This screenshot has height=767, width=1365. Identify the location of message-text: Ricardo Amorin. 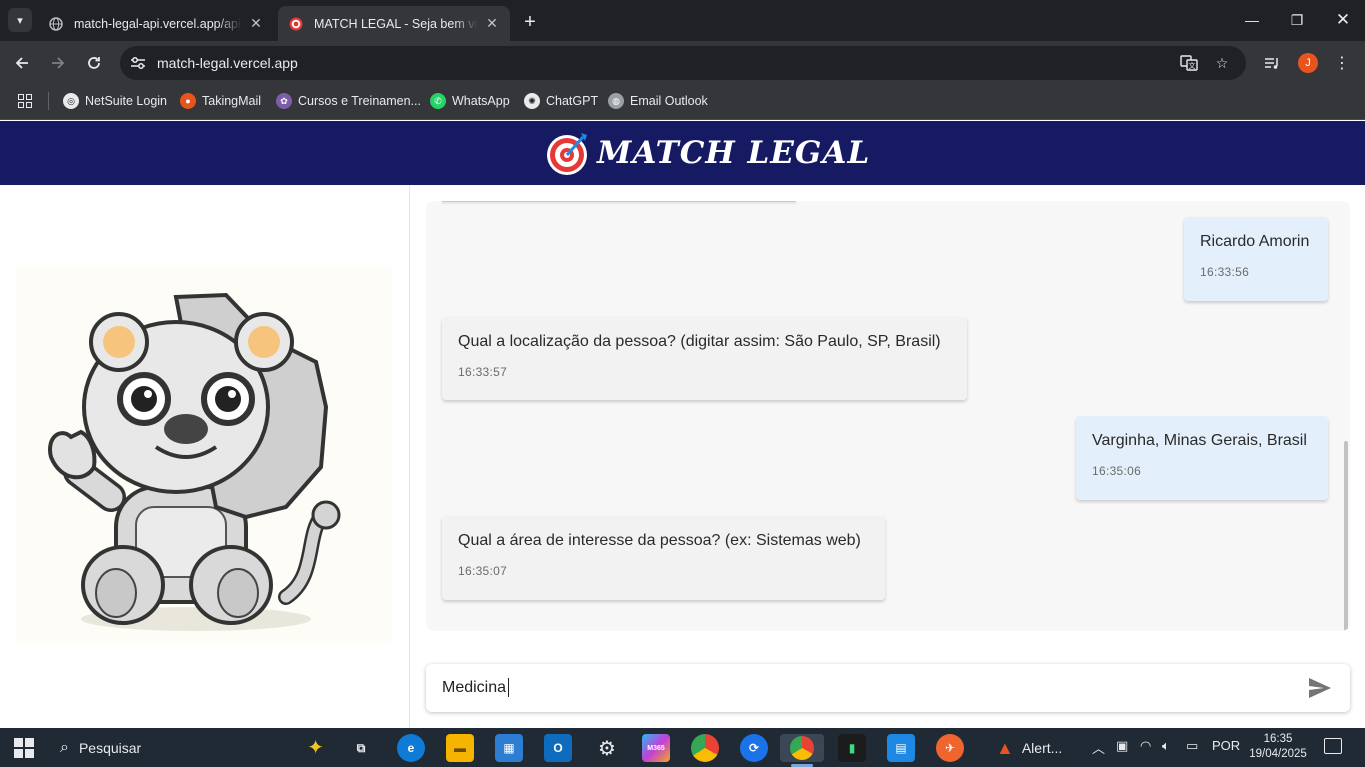
(1255, 241).